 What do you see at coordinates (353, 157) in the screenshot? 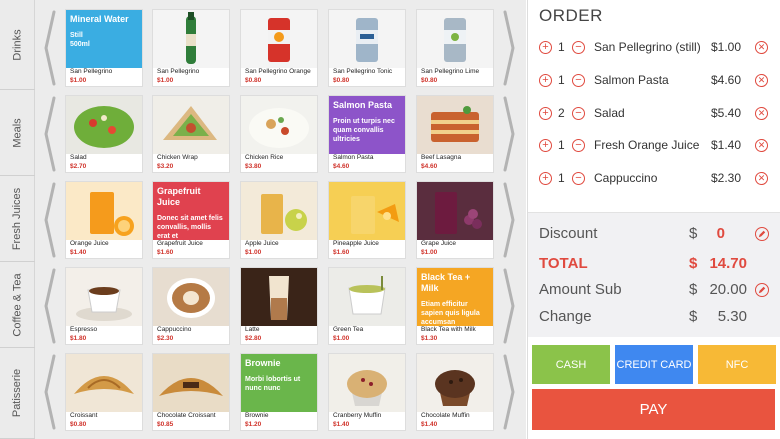
I see `product-name: Salmon Pasta` at bounding box center [353, 157].